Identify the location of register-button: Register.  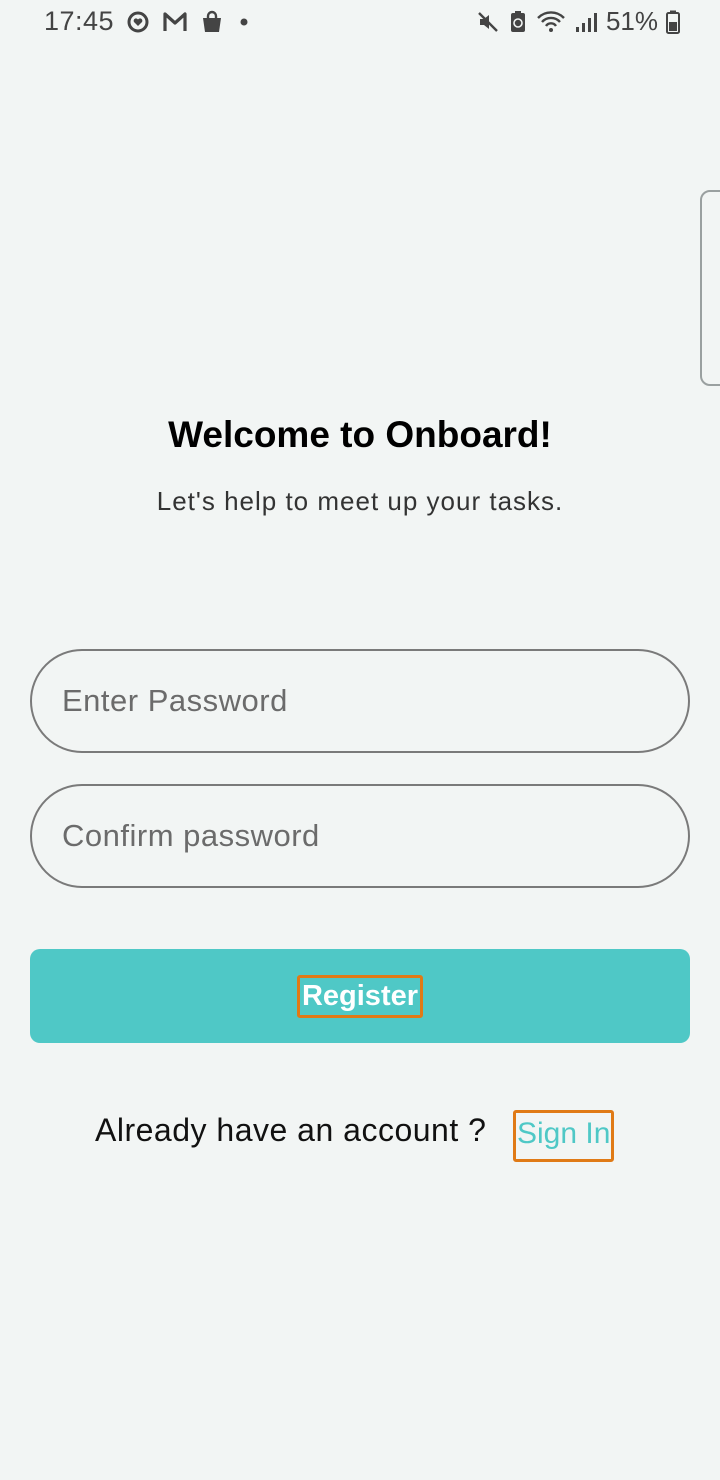
(360, 996).